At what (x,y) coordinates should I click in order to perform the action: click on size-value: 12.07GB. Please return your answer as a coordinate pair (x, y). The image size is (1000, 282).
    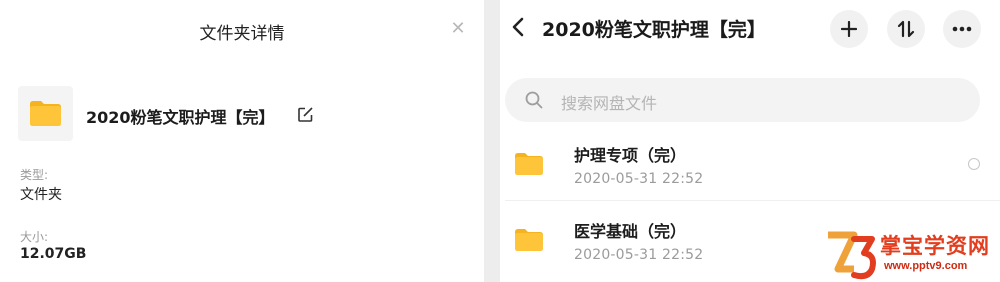
    Looking at the image, I should click on (53, 254).